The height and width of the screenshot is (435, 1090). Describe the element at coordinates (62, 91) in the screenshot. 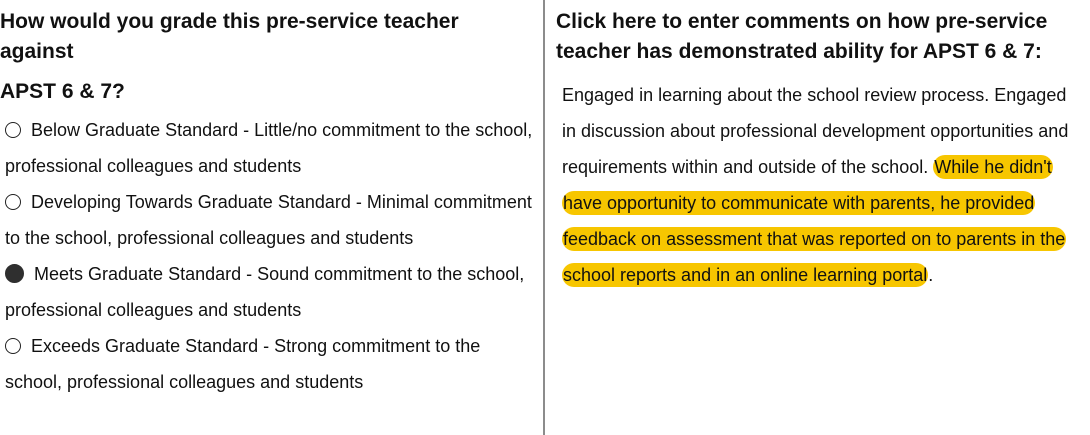

I see `question-subtitle: APST 6 & 7?` at that location.